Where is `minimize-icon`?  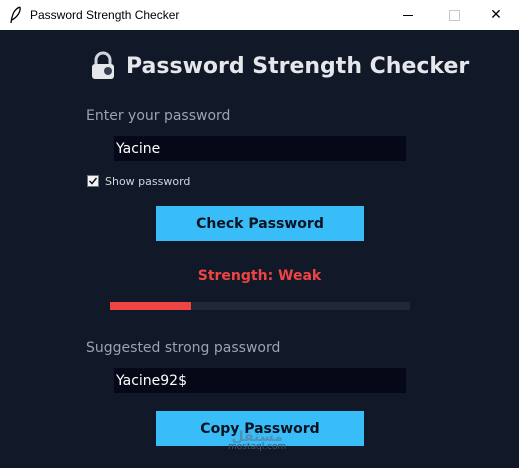 minimize-icon is located at coordinates (408, 15).